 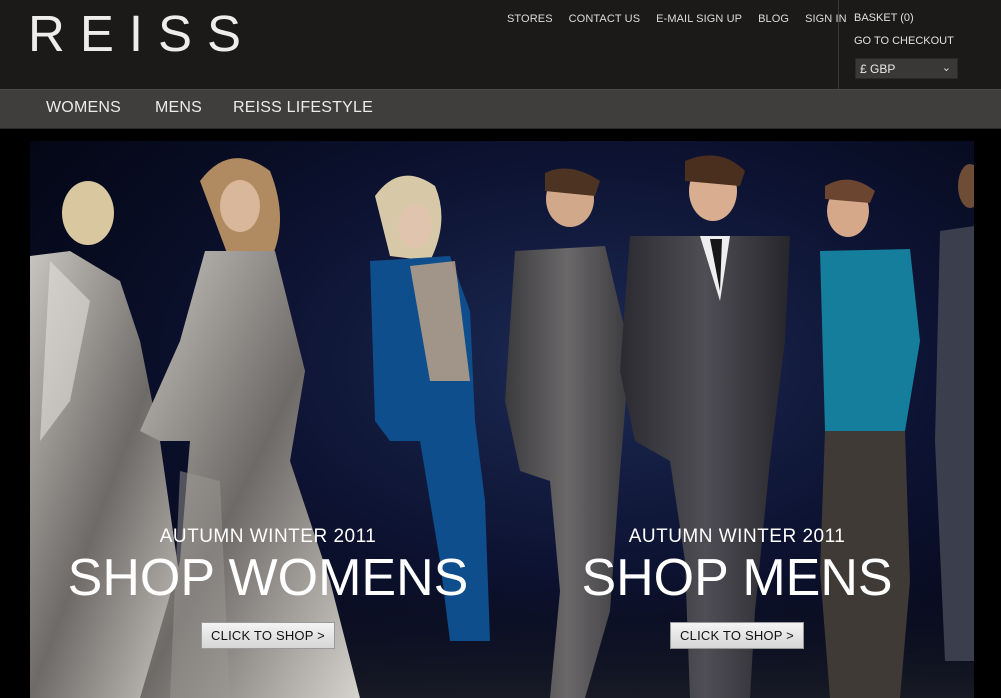 I want to click on account-panel: BASKET (0) GO TO CHECKOUT £ GBP ⌄, so click(x=919, y=44).